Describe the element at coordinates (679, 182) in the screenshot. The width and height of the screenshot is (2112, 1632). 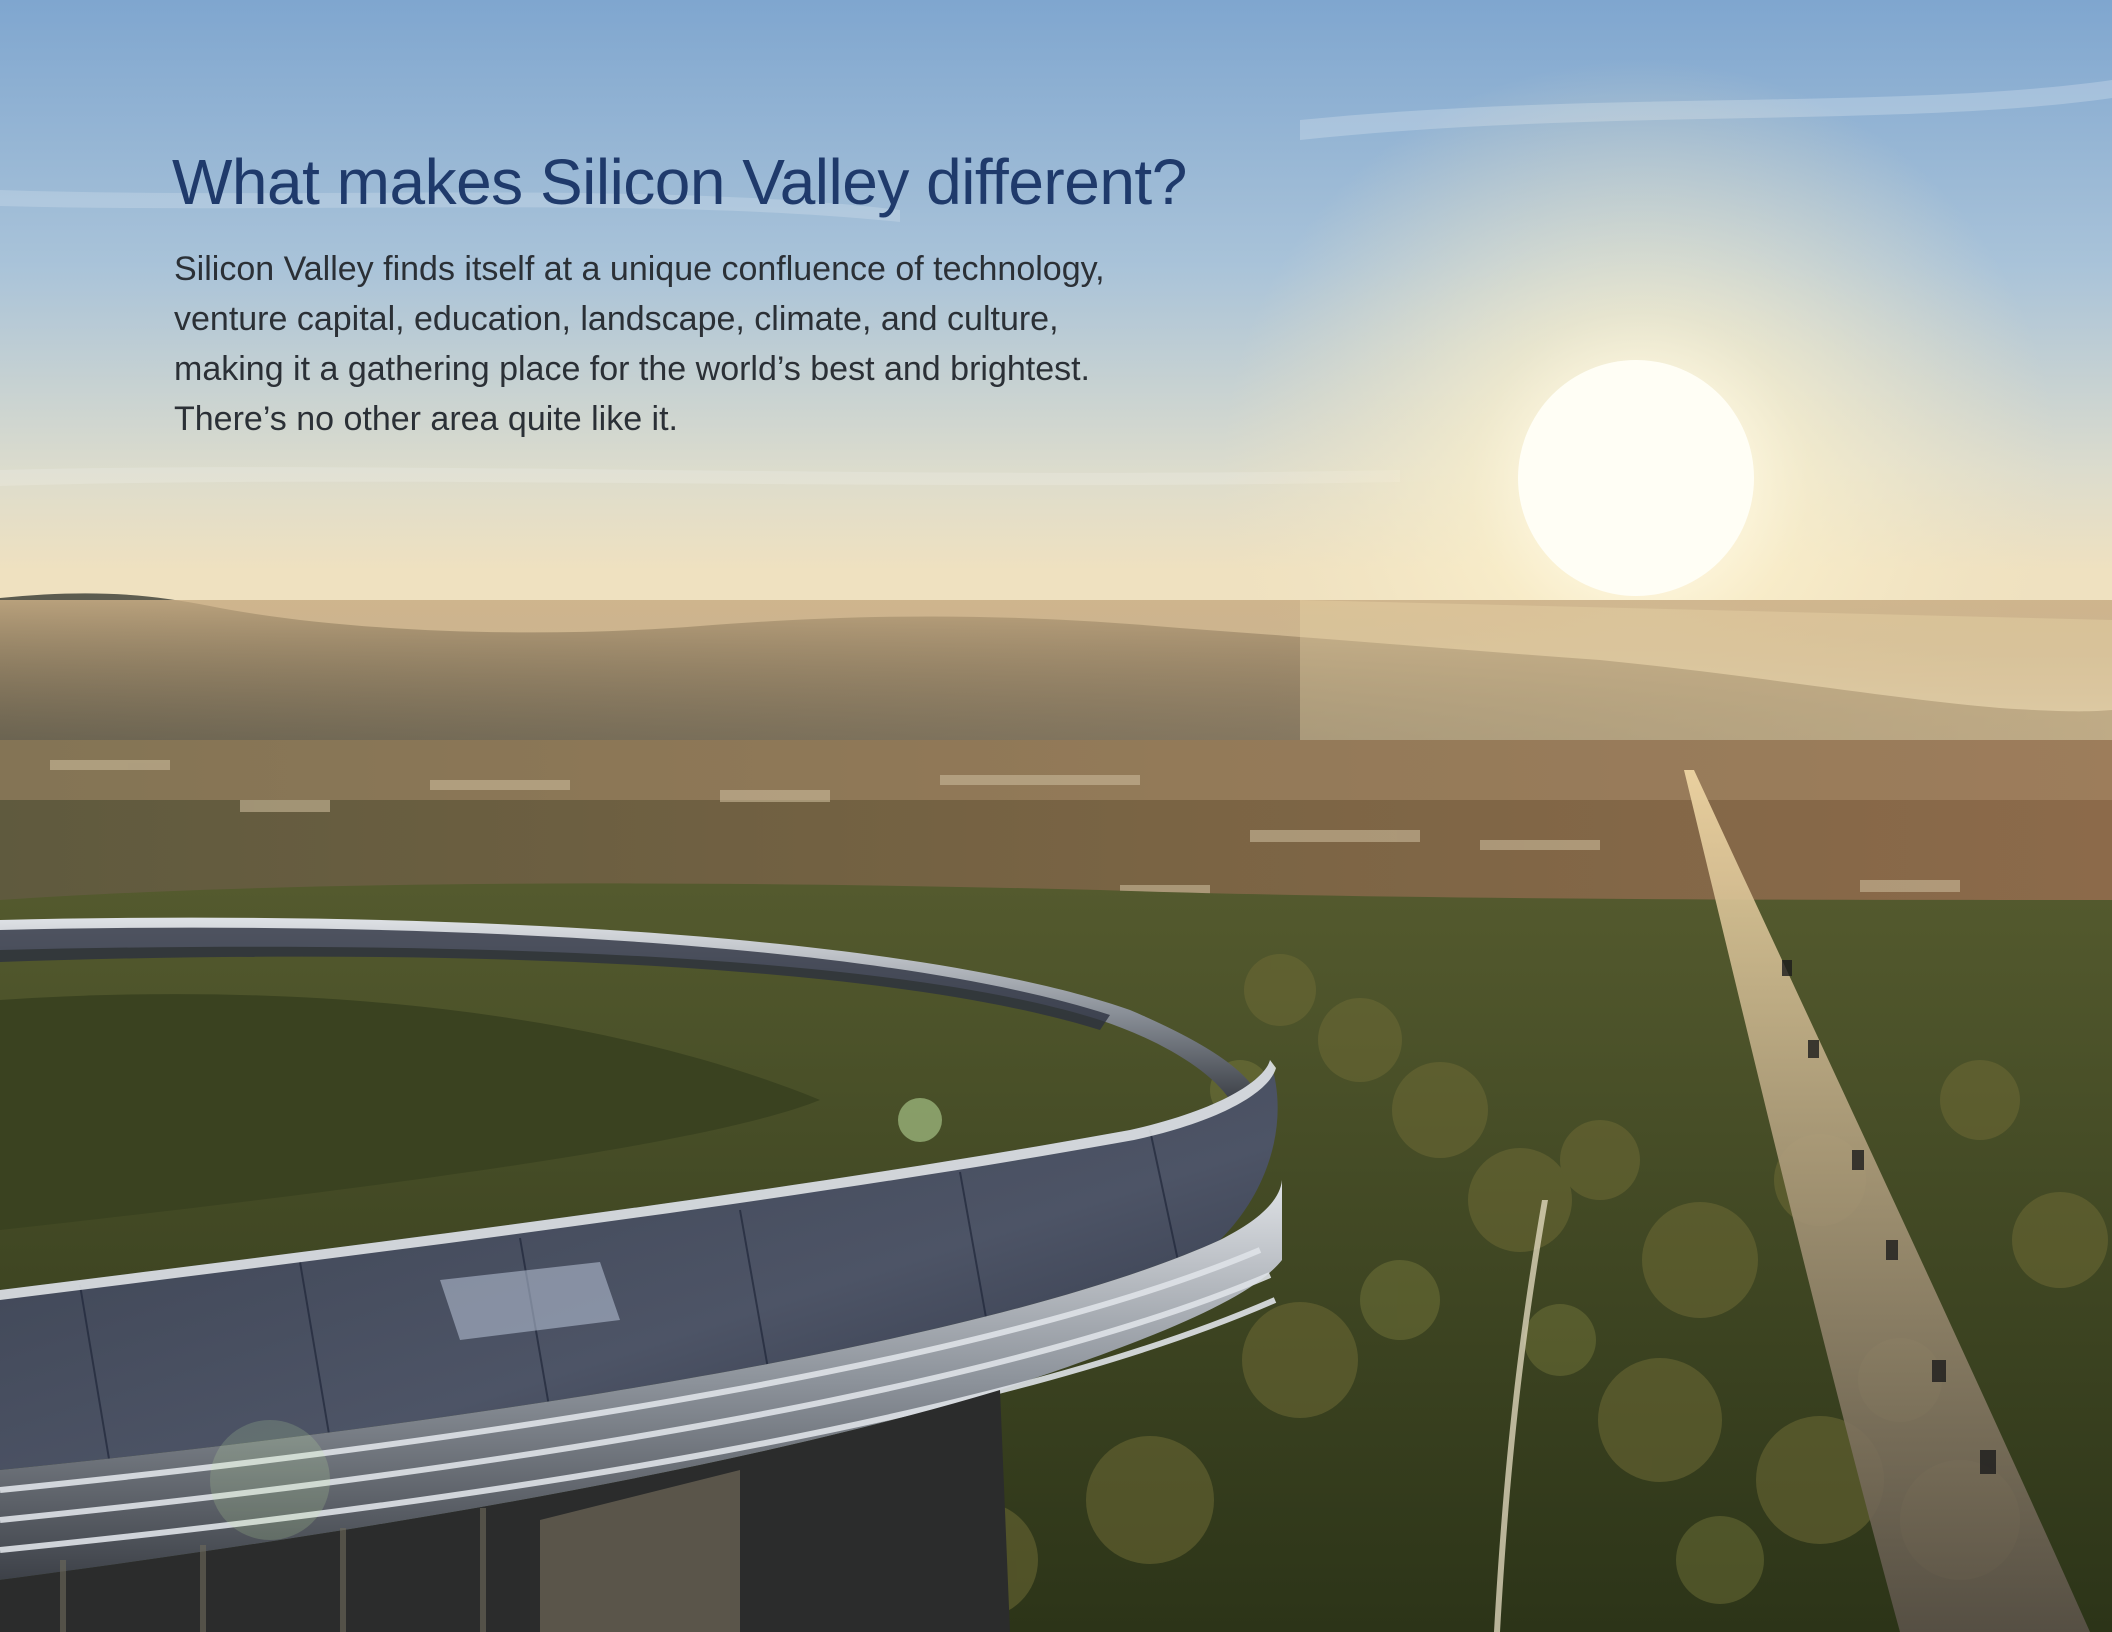
I see `page-title: What makes Silicon Valley different?` at that location.